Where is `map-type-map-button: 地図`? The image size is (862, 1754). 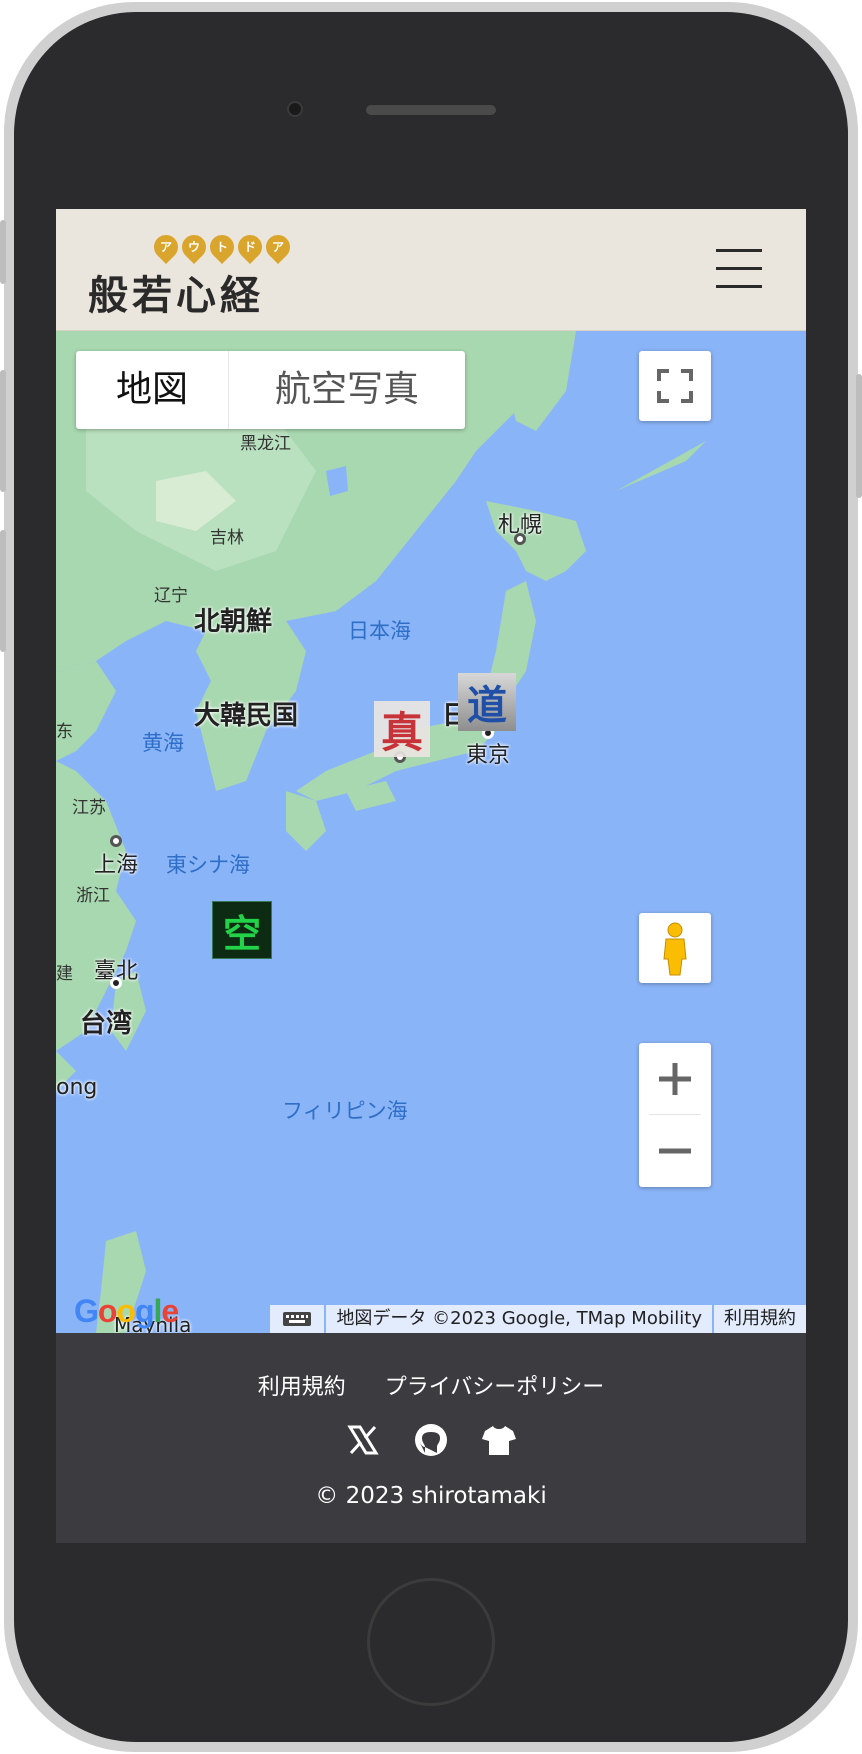
map-type-map-button: 地図 is located at coordinates (152, 390).